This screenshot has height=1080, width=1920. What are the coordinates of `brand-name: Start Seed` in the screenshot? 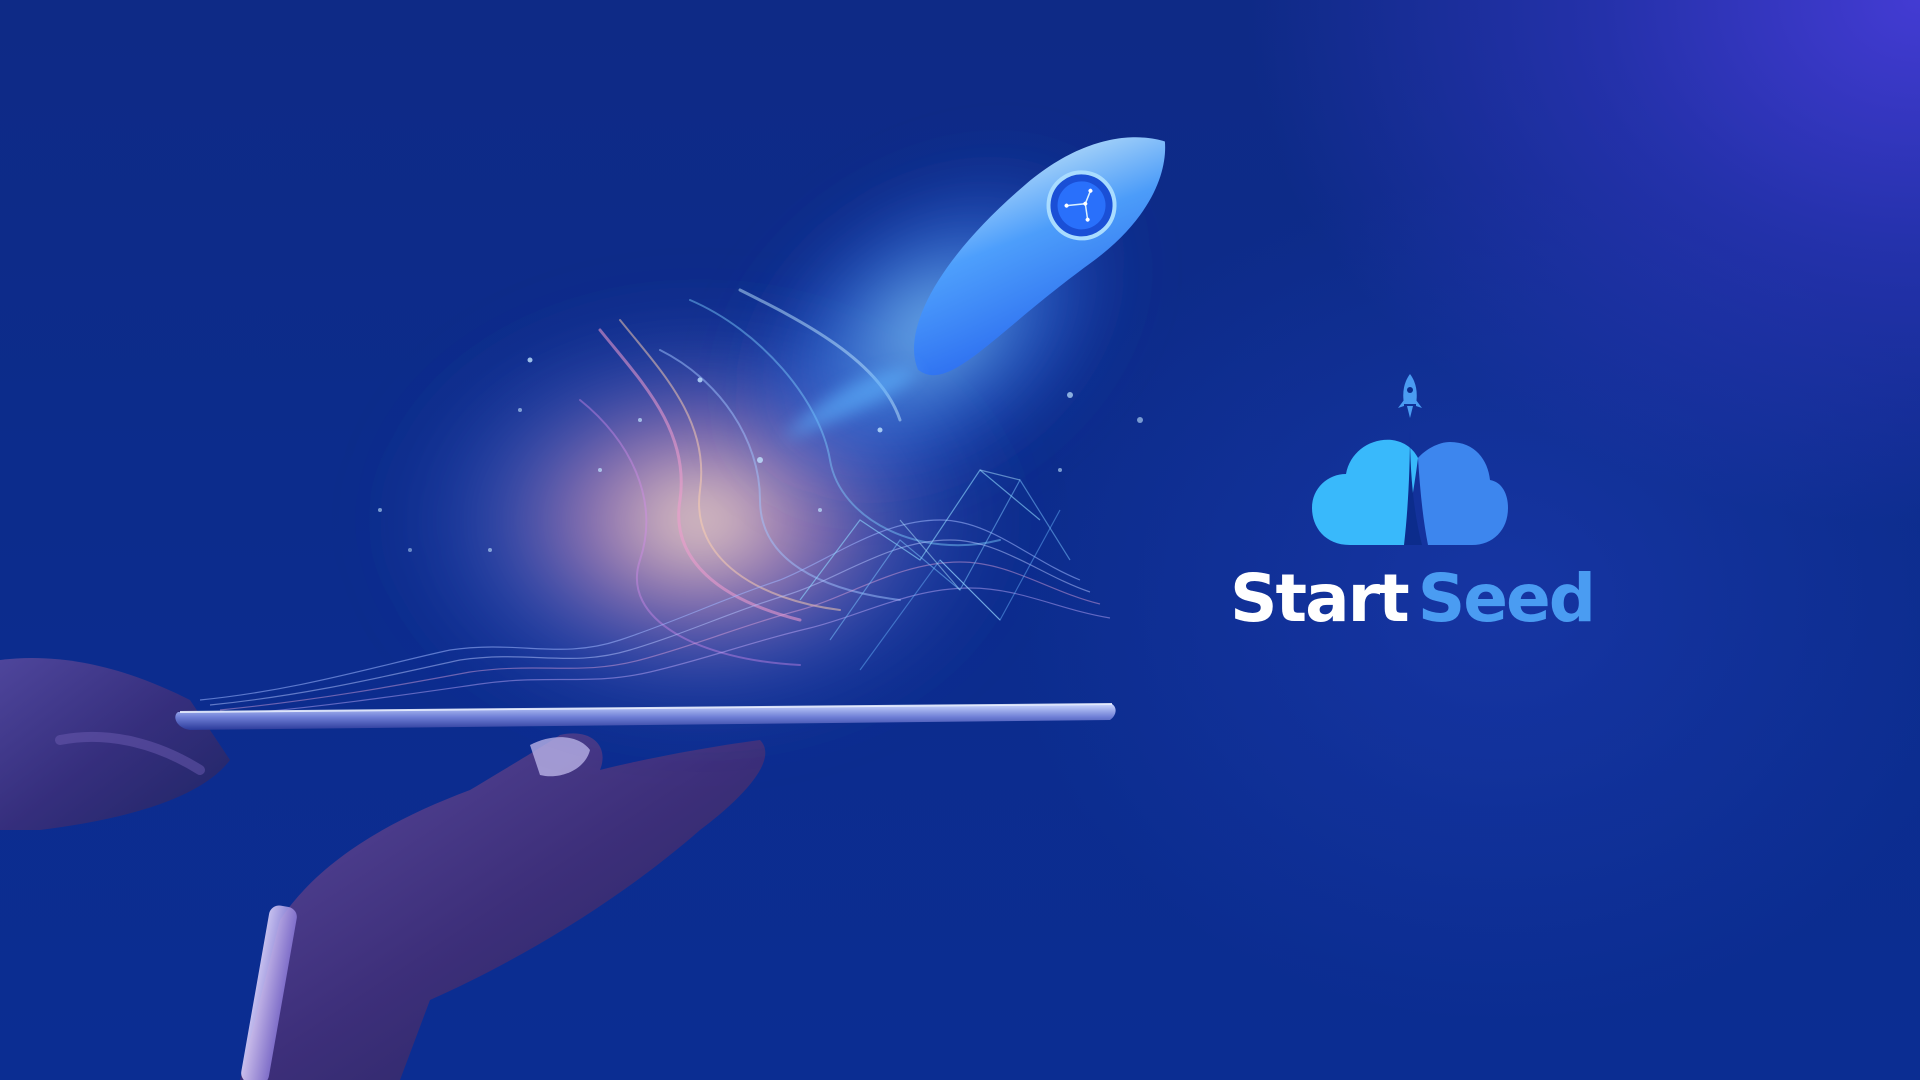 It's located at (1413, 603).